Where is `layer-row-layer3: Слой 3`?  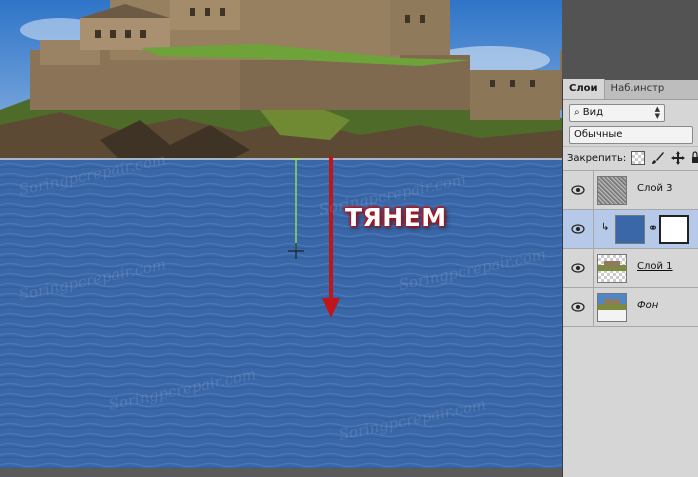
layer-row-layer3: Слой 3 is located at coordinates (630, 190).